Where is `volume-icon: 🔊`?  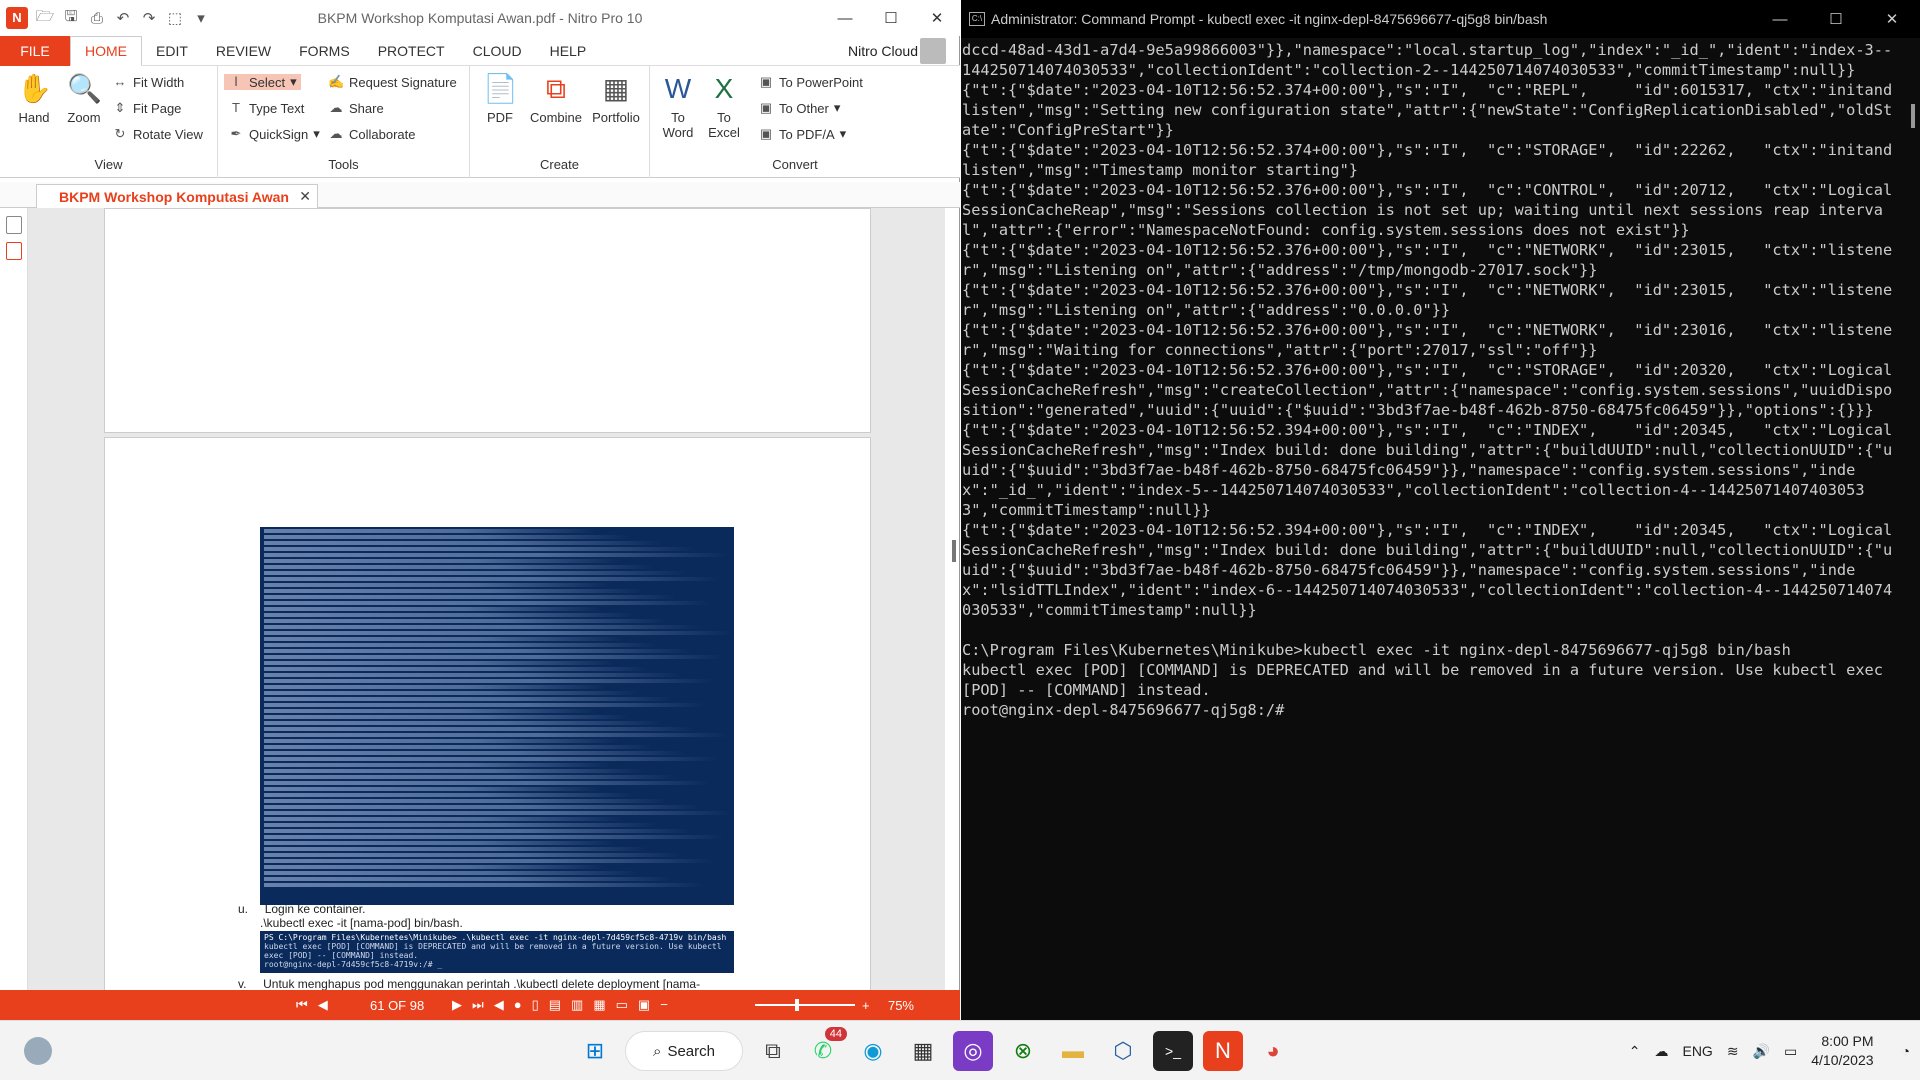
volume-icon: 🔊 is located at coordinates (1761, 1051).